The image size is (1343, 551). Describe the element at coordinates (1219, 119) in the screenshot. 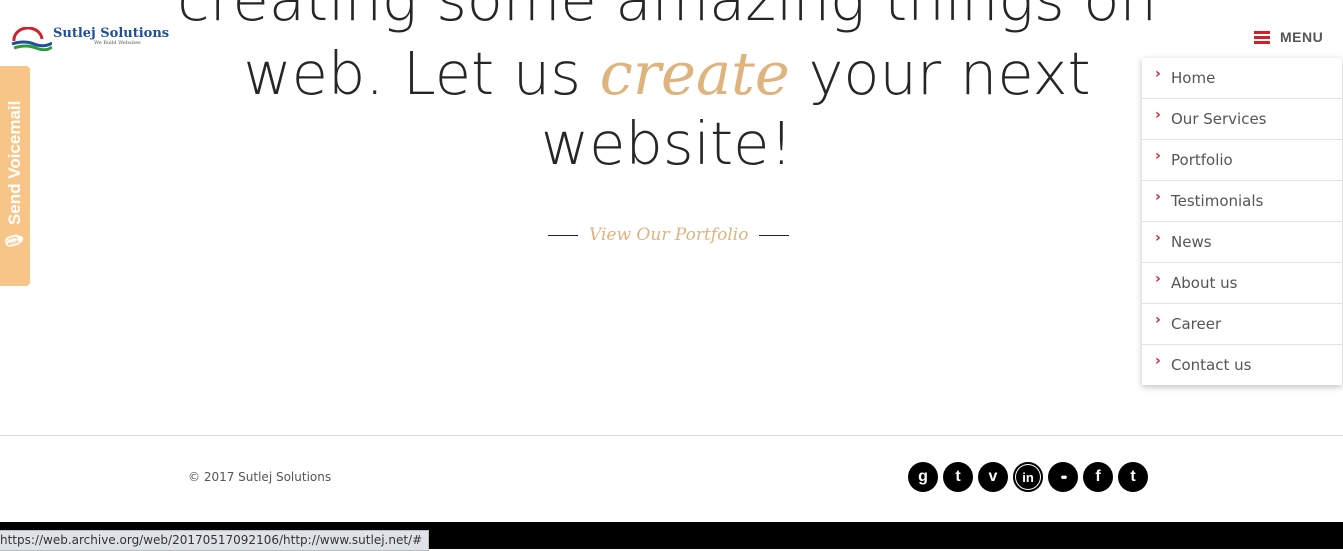

I see `nav-item-label: Our Services` at that location.